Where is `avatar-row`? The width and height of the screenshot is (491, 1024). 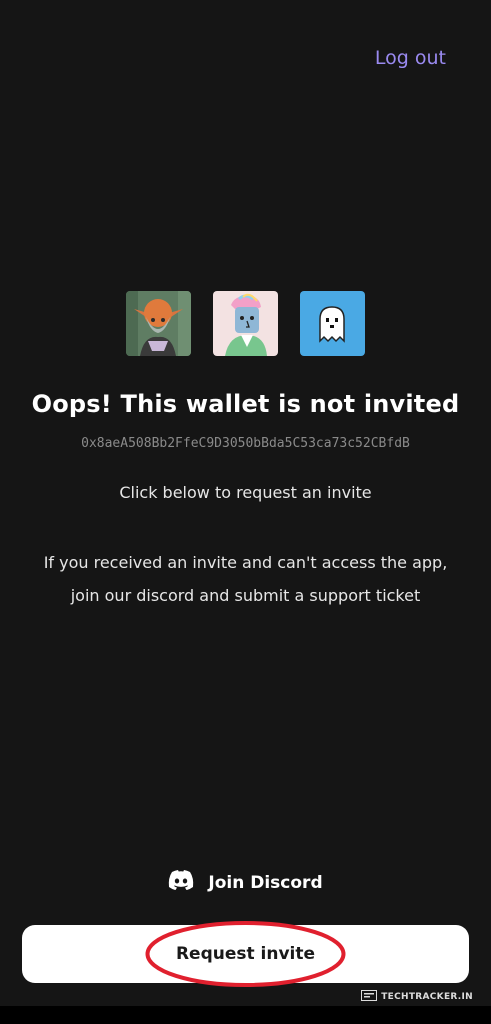
avatar-row is located at coordinates (245, 323).